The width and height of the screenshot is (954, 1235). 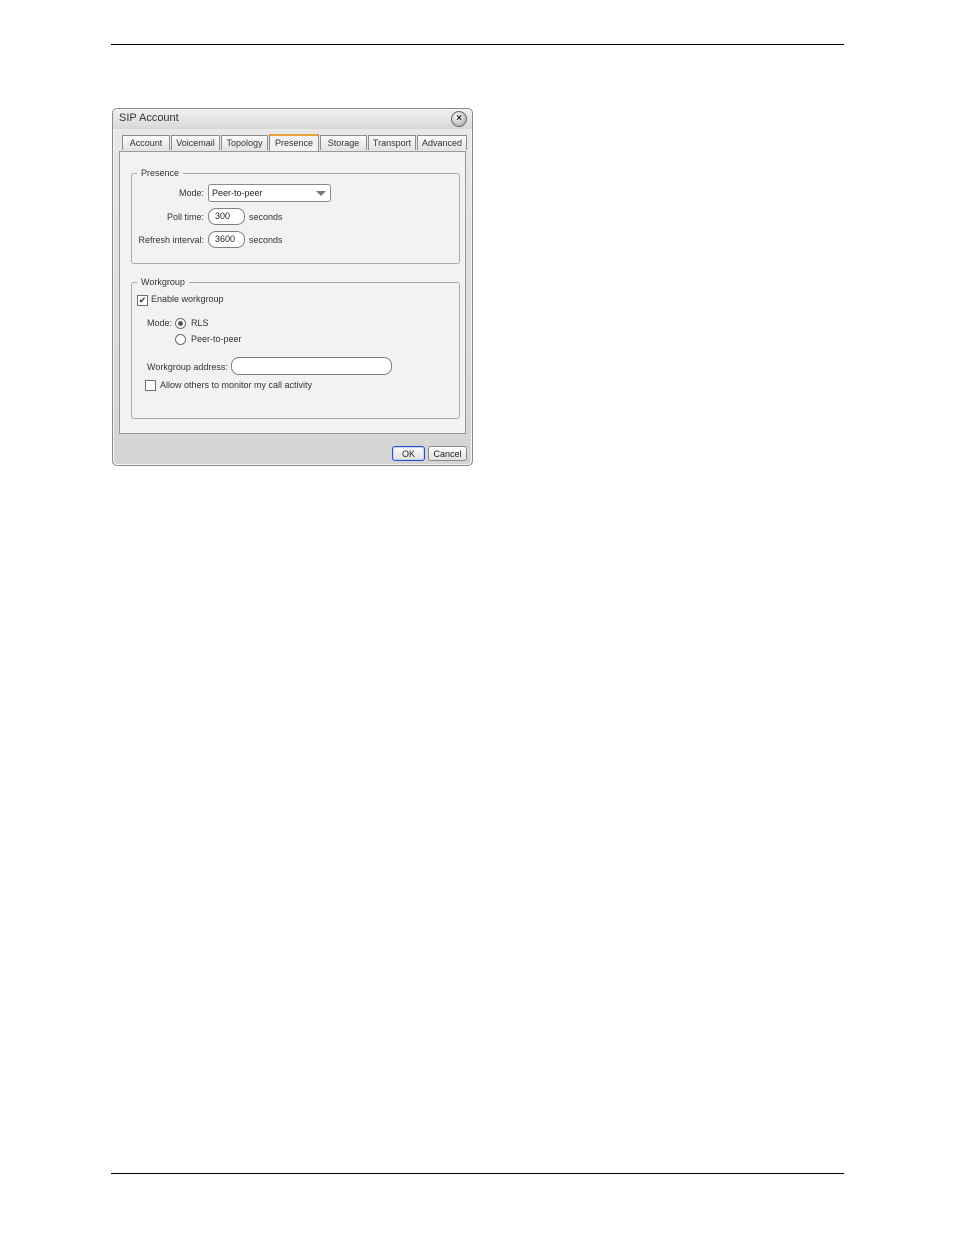 I want to click on chevron-down-icon, so click(x=321, y=193).